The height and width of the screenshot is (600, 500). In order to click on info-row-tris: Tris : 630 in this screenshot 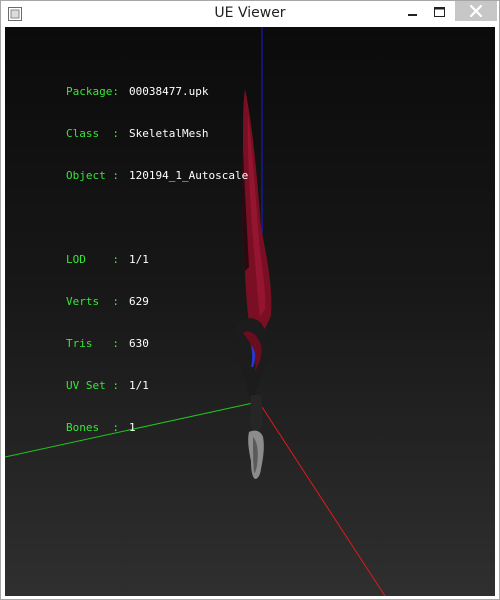, I will do `click(130, 336)`.